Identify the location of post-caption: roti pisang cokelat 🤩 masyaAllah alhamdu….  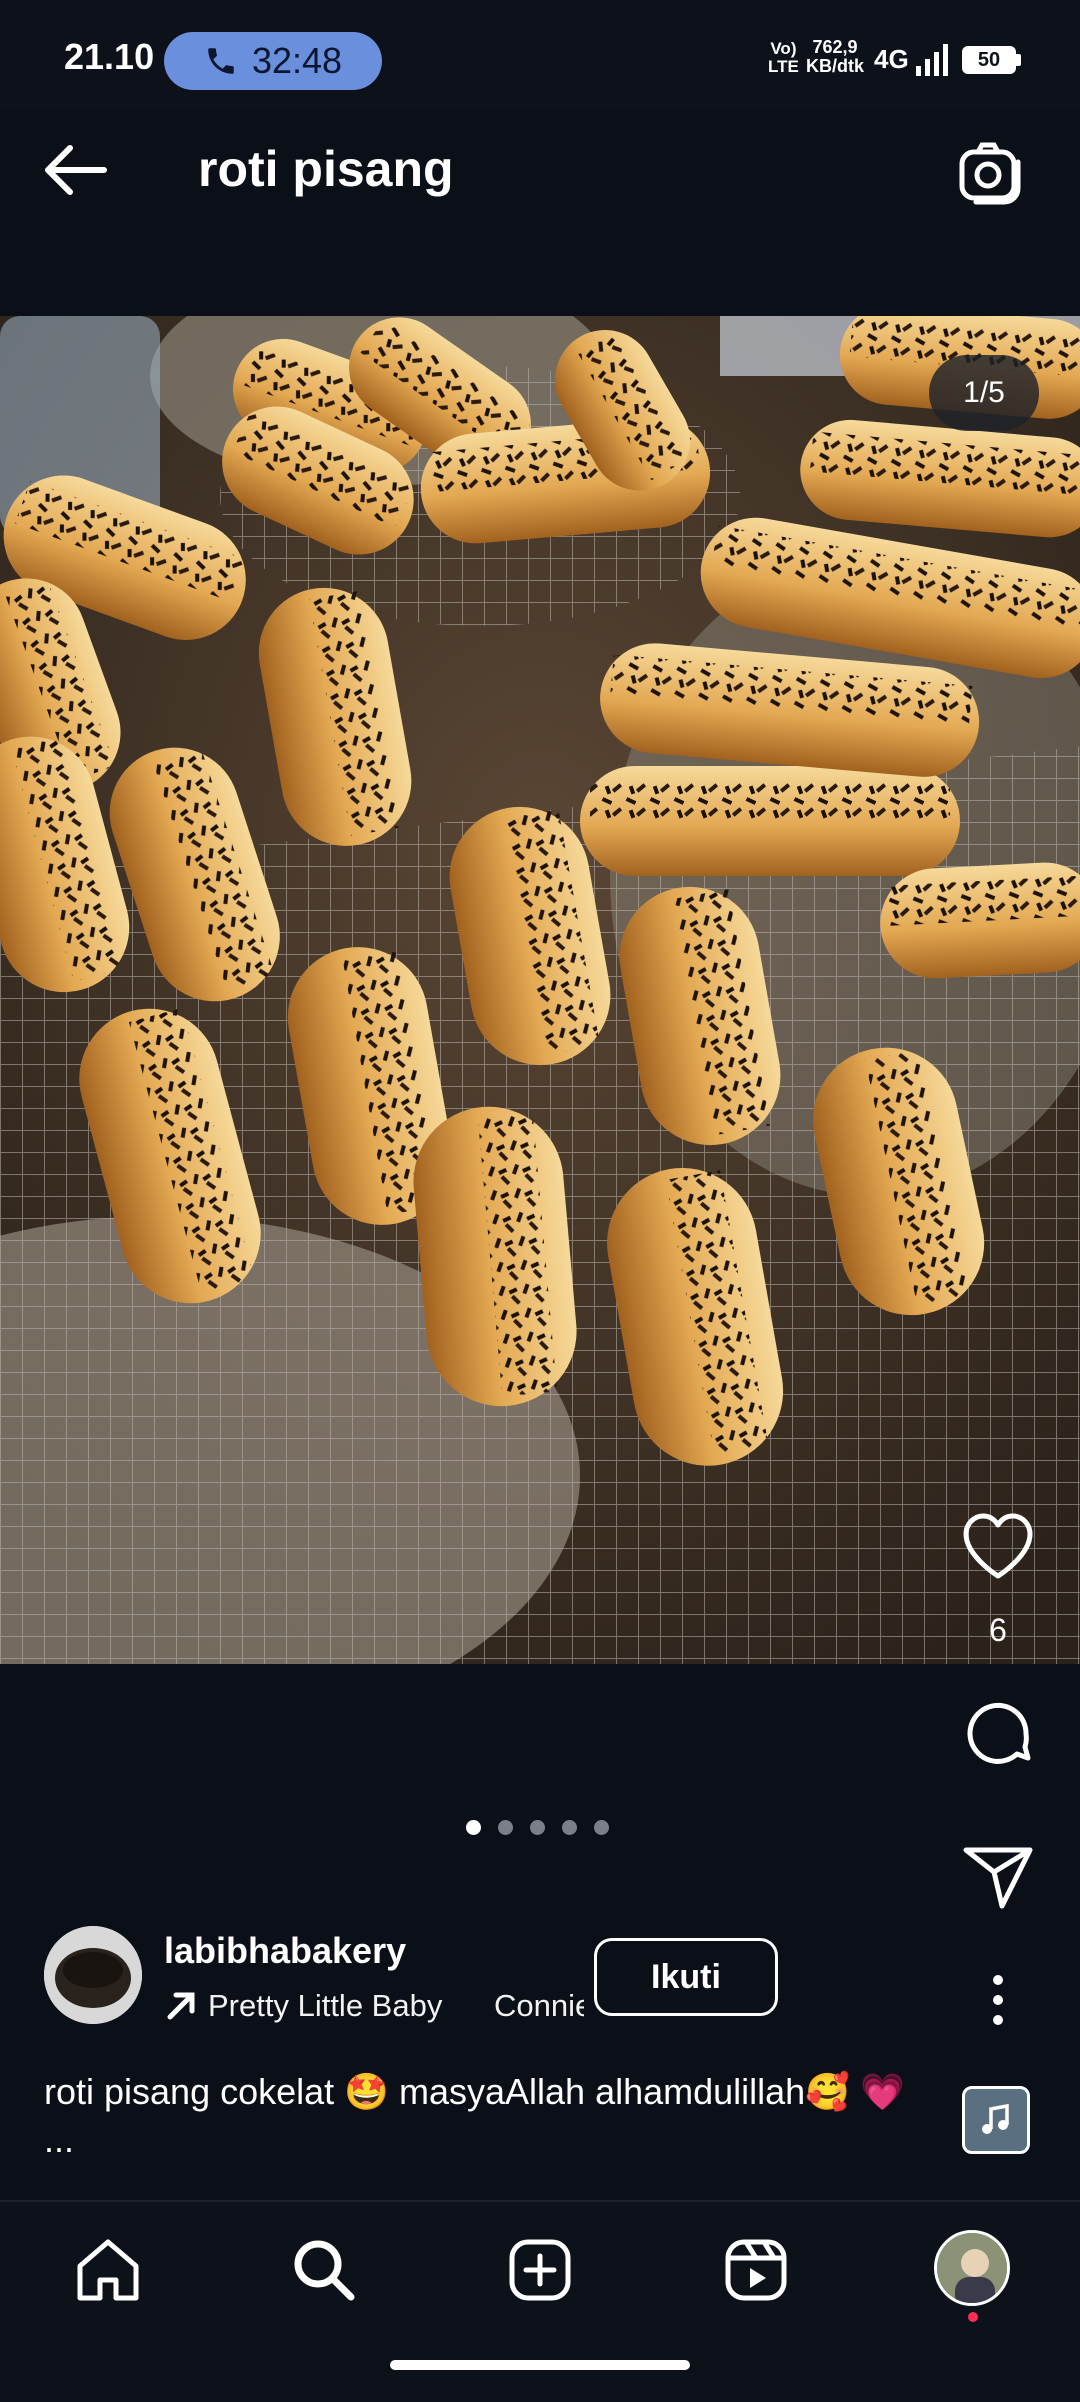
(494, 2116).